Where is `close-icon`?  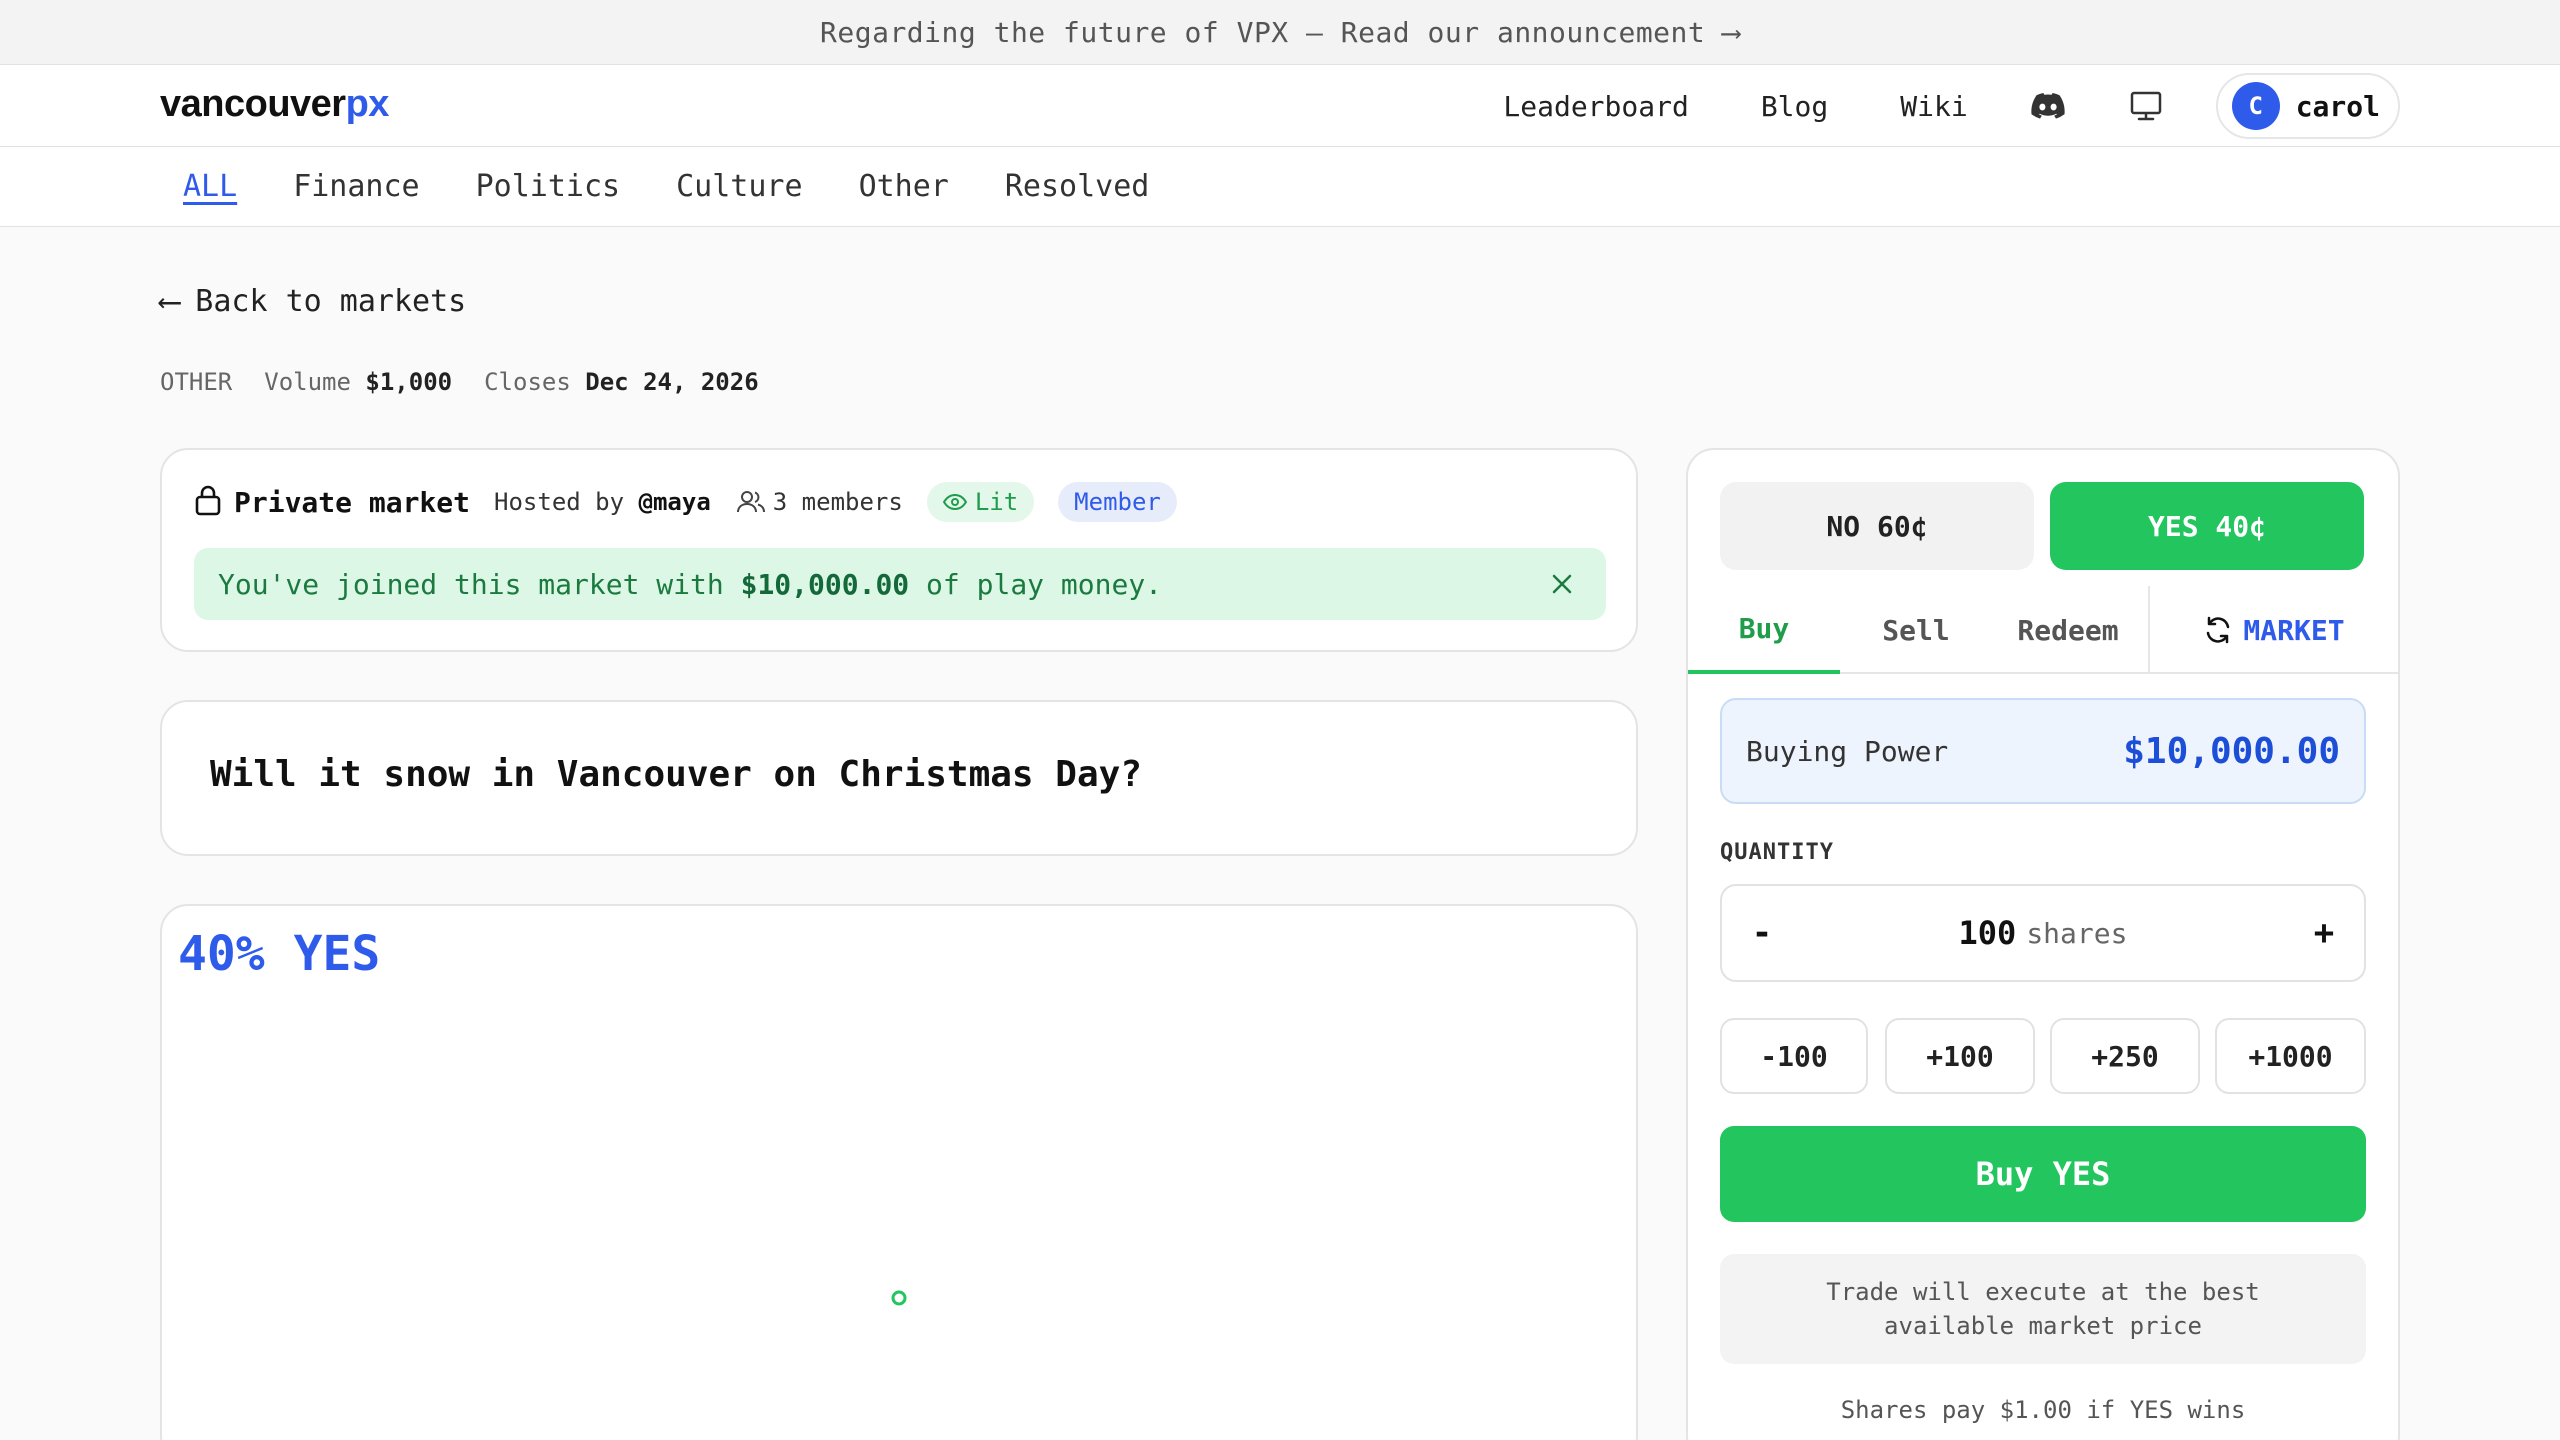 close-icon is located at coordinates (1562, 584).